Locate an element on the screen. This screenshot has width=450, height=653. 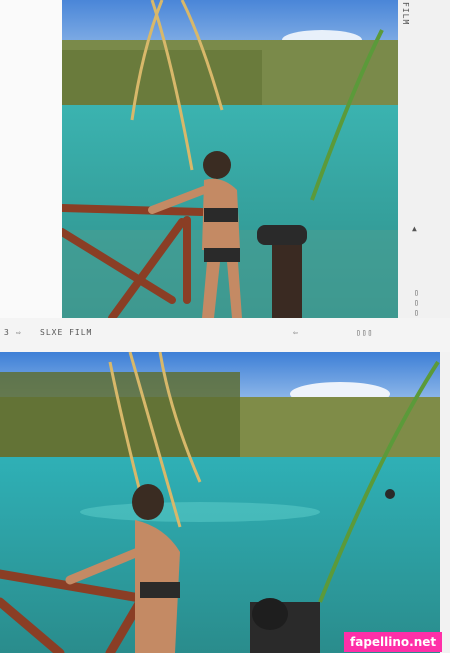
top-film-side-label: FILM is located at coordinates (405, 14).